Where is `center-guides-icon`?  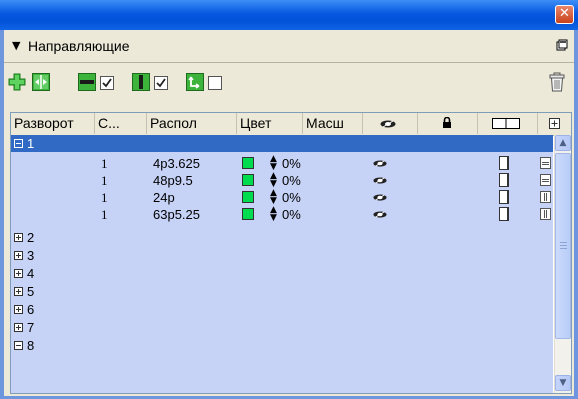 center-guides-icon is located at coordinates (41, 82).